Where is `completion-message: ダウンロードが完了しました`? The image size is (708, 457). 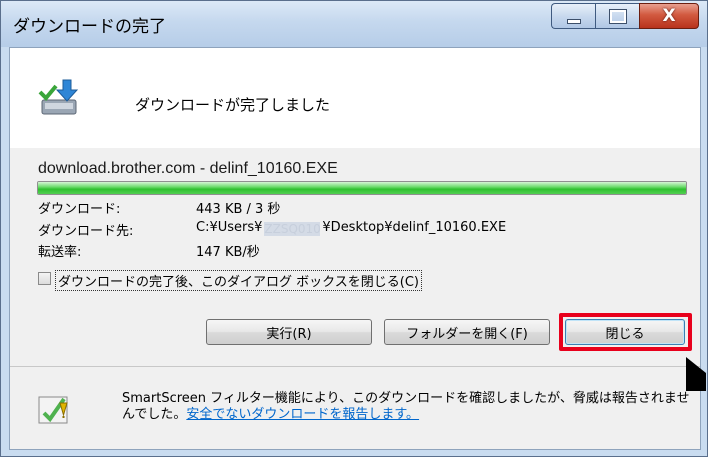
completion-message: ダウンロードが完了しました is located at coordinates (233, 105).